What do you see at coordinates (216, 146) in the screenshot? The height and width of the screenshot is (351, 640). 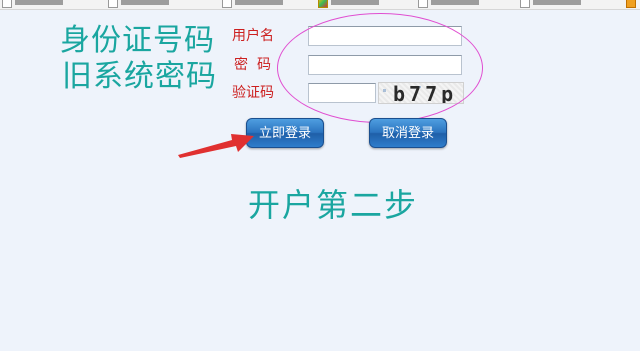 I see `red-arrow-icon` at bounding box center [216, 146].